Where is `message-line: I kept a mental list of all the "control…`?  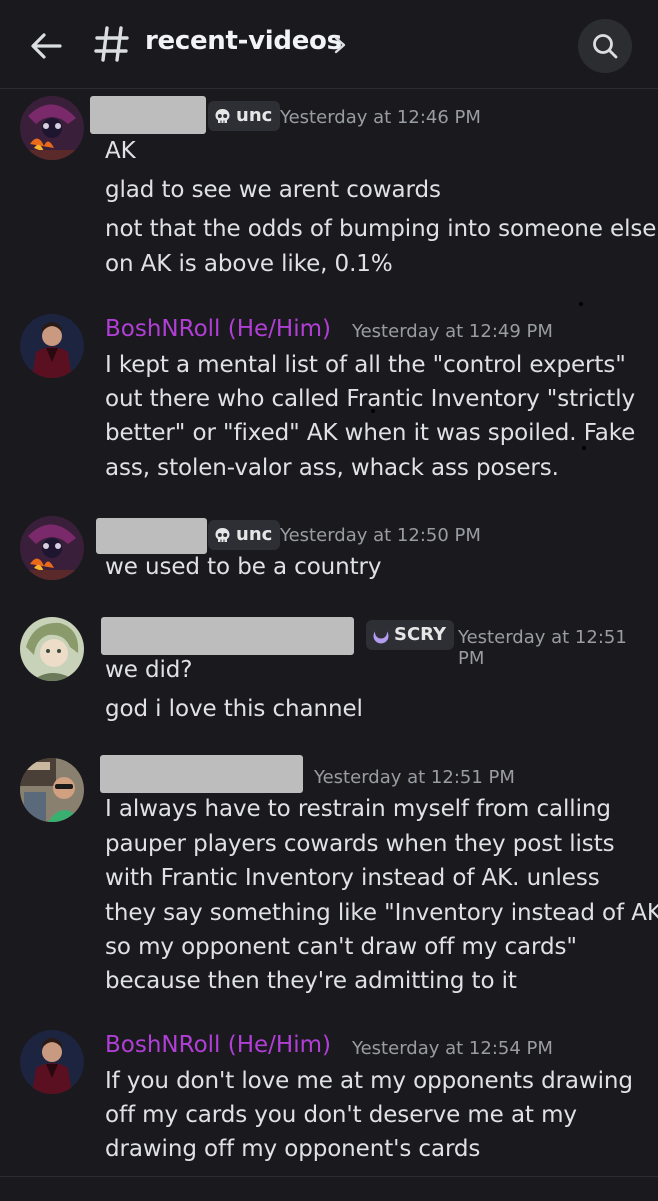 message-line: I kept a mental list of all the "control… is located at coordinates (365, 365).